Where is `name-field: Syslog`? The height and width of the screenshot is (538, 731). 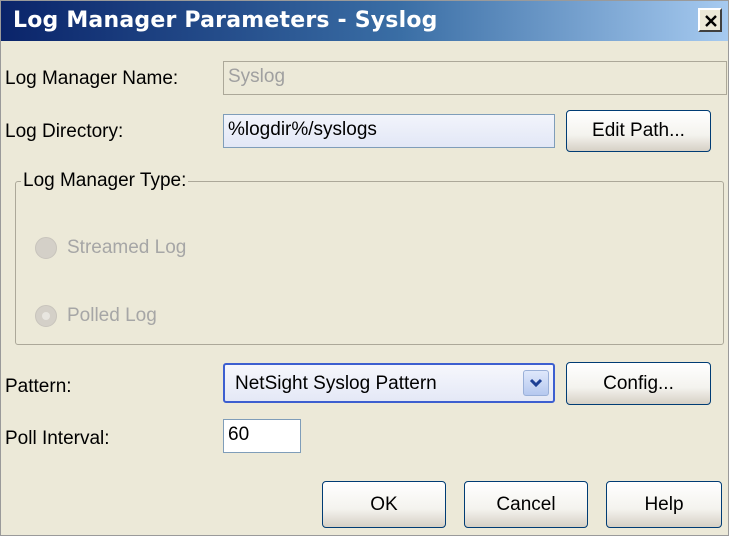 name-field: Syslog is located at coordinates (475, 78).